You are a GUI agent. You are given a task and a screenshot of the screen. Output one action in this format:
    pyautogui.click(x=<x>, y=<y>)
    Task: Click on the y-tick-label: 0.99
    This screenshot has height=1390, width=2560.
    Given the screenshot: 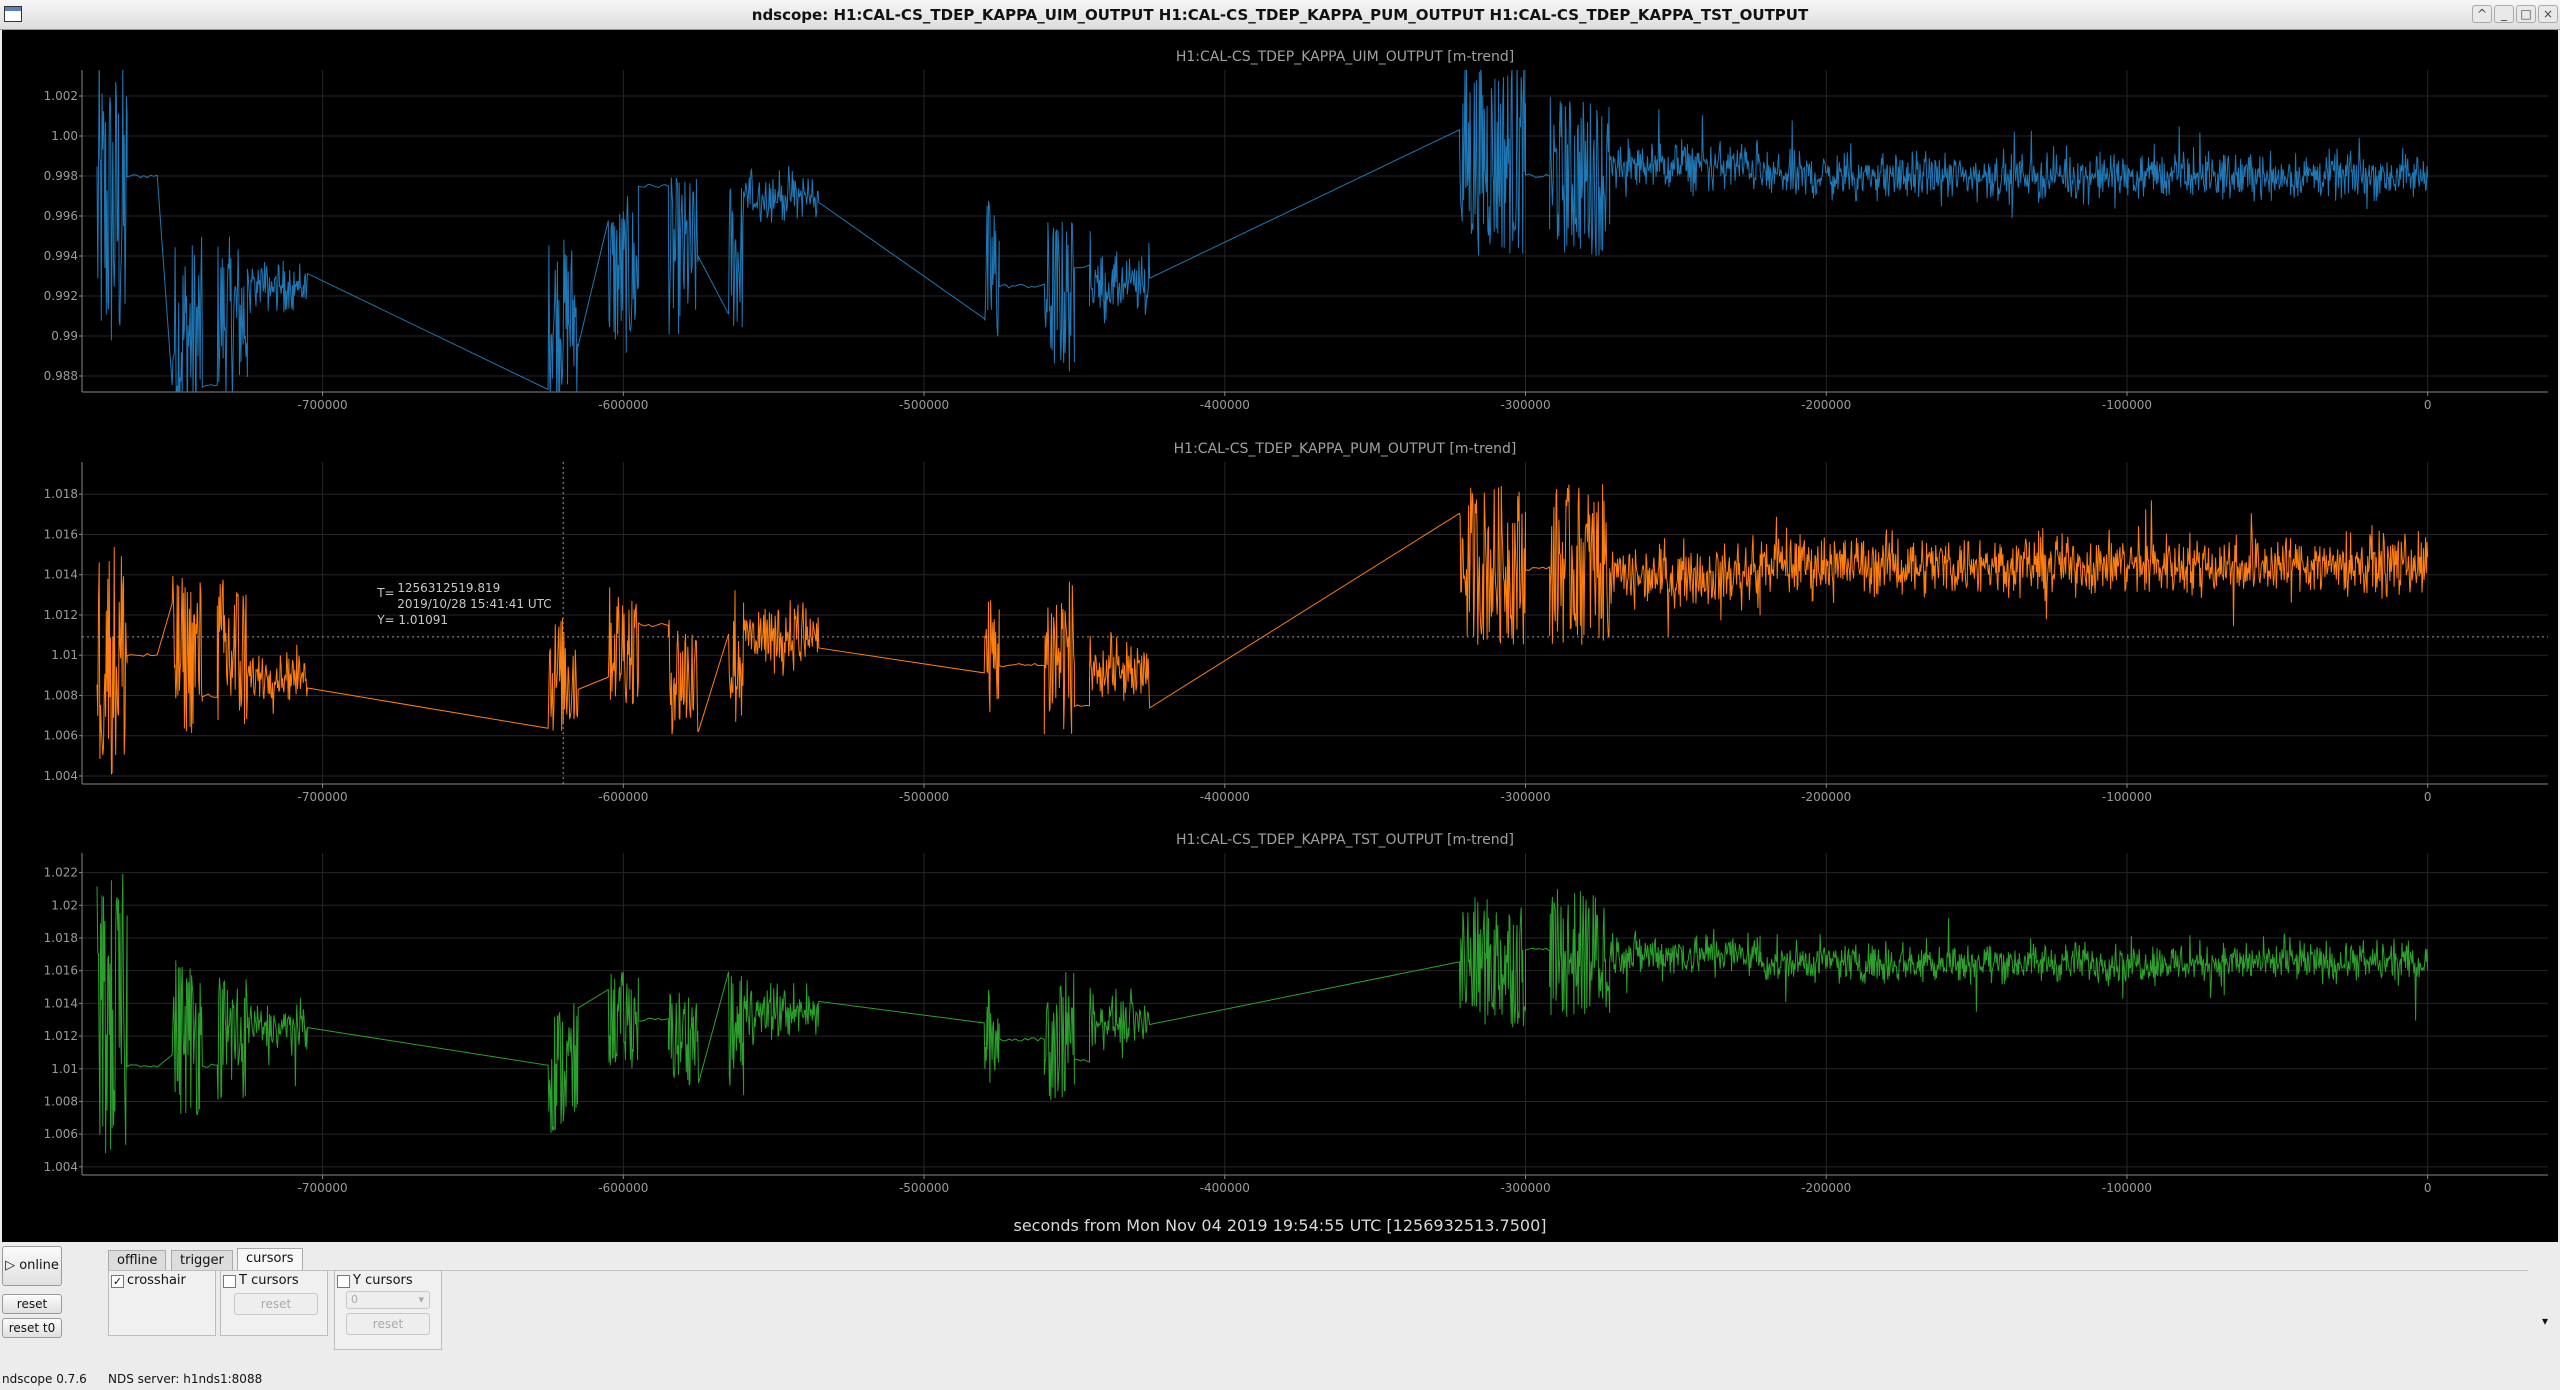 What is the action you would take?
    pyautogui.click(x=64, y=336)
    